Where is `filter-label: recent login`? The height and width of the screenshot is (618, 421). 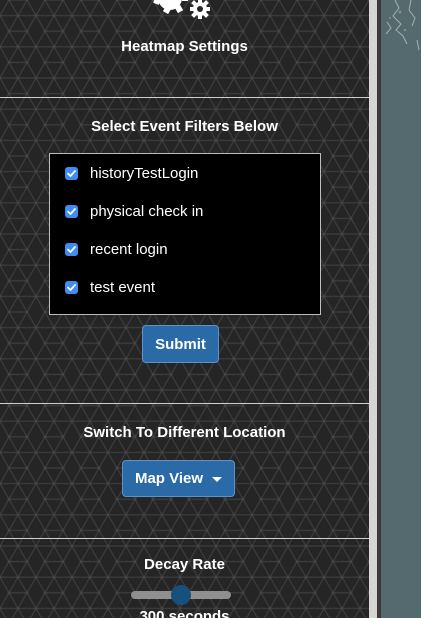
filter-label: recent login is located at coordinates (129, 249).